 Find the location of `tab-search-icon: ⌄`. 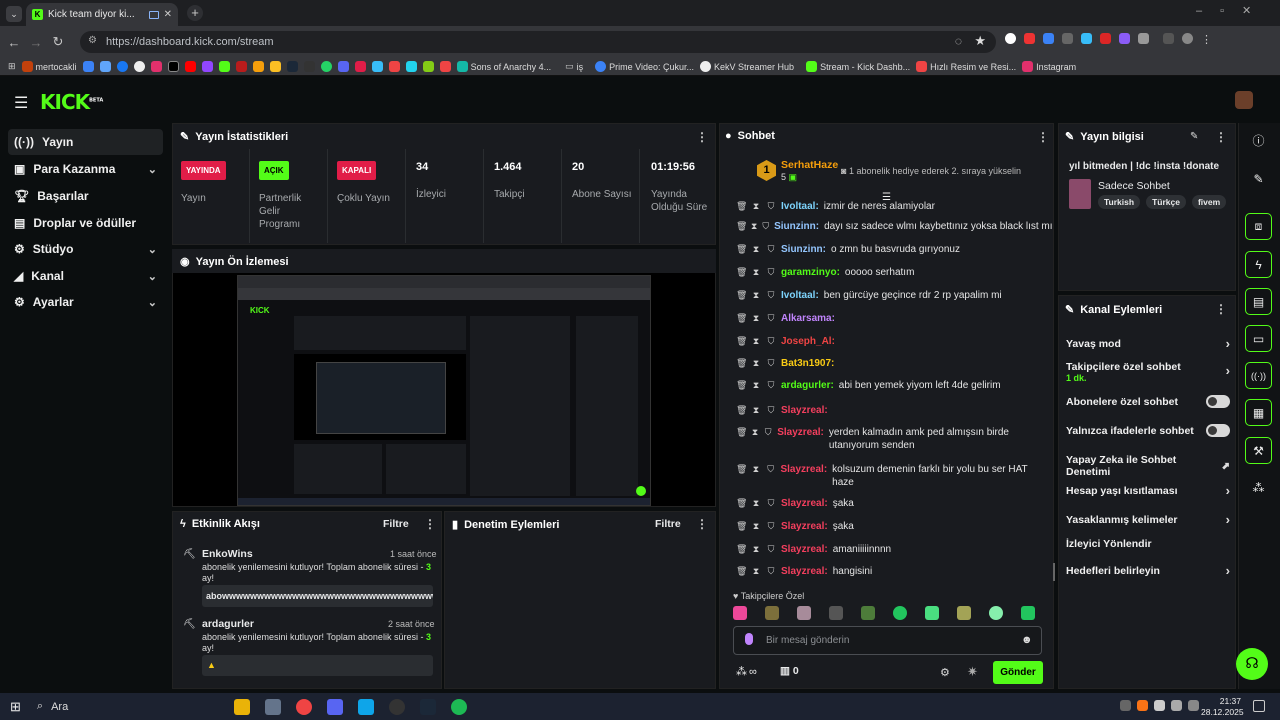

tab-search-icon: ⌄ is located at coordinates (14, 14).